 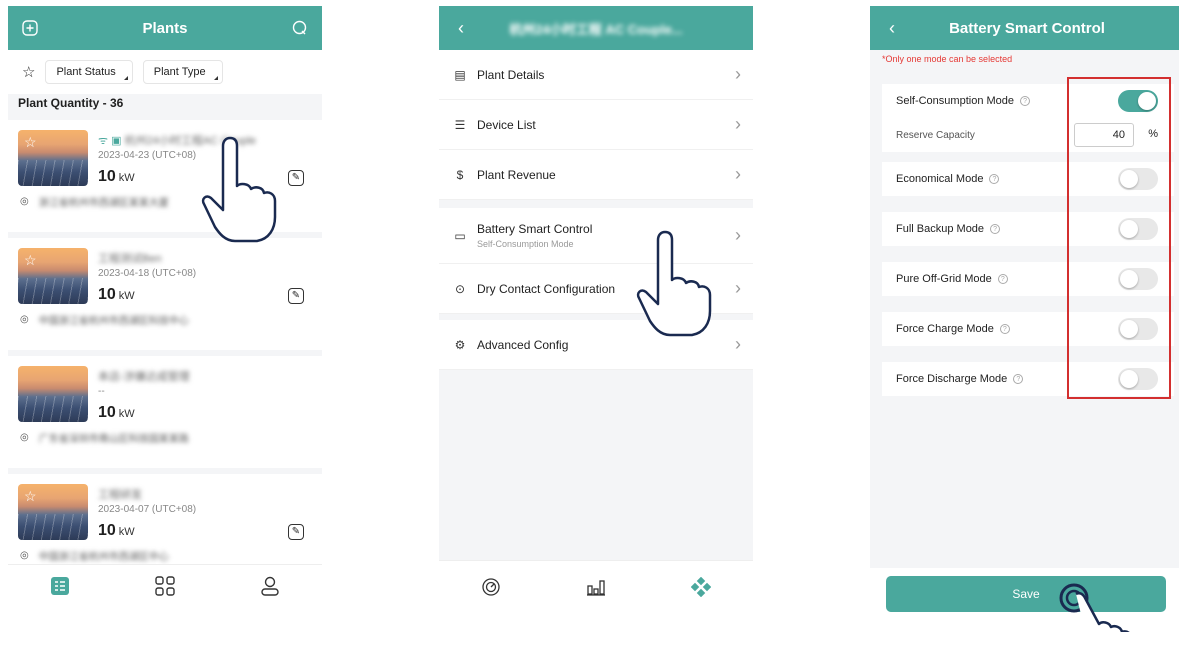 I want to click on menu-item-device-list: ☰ Device List ›, so click(x=596, y=125).